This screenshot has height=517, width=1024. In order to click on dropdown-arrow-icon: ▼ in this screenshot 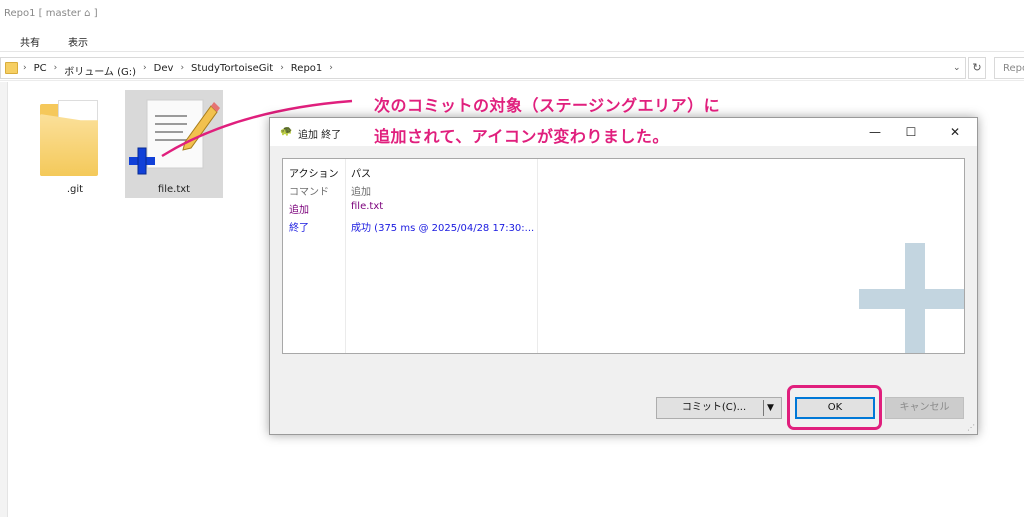, I will do `click(770, 408)`.